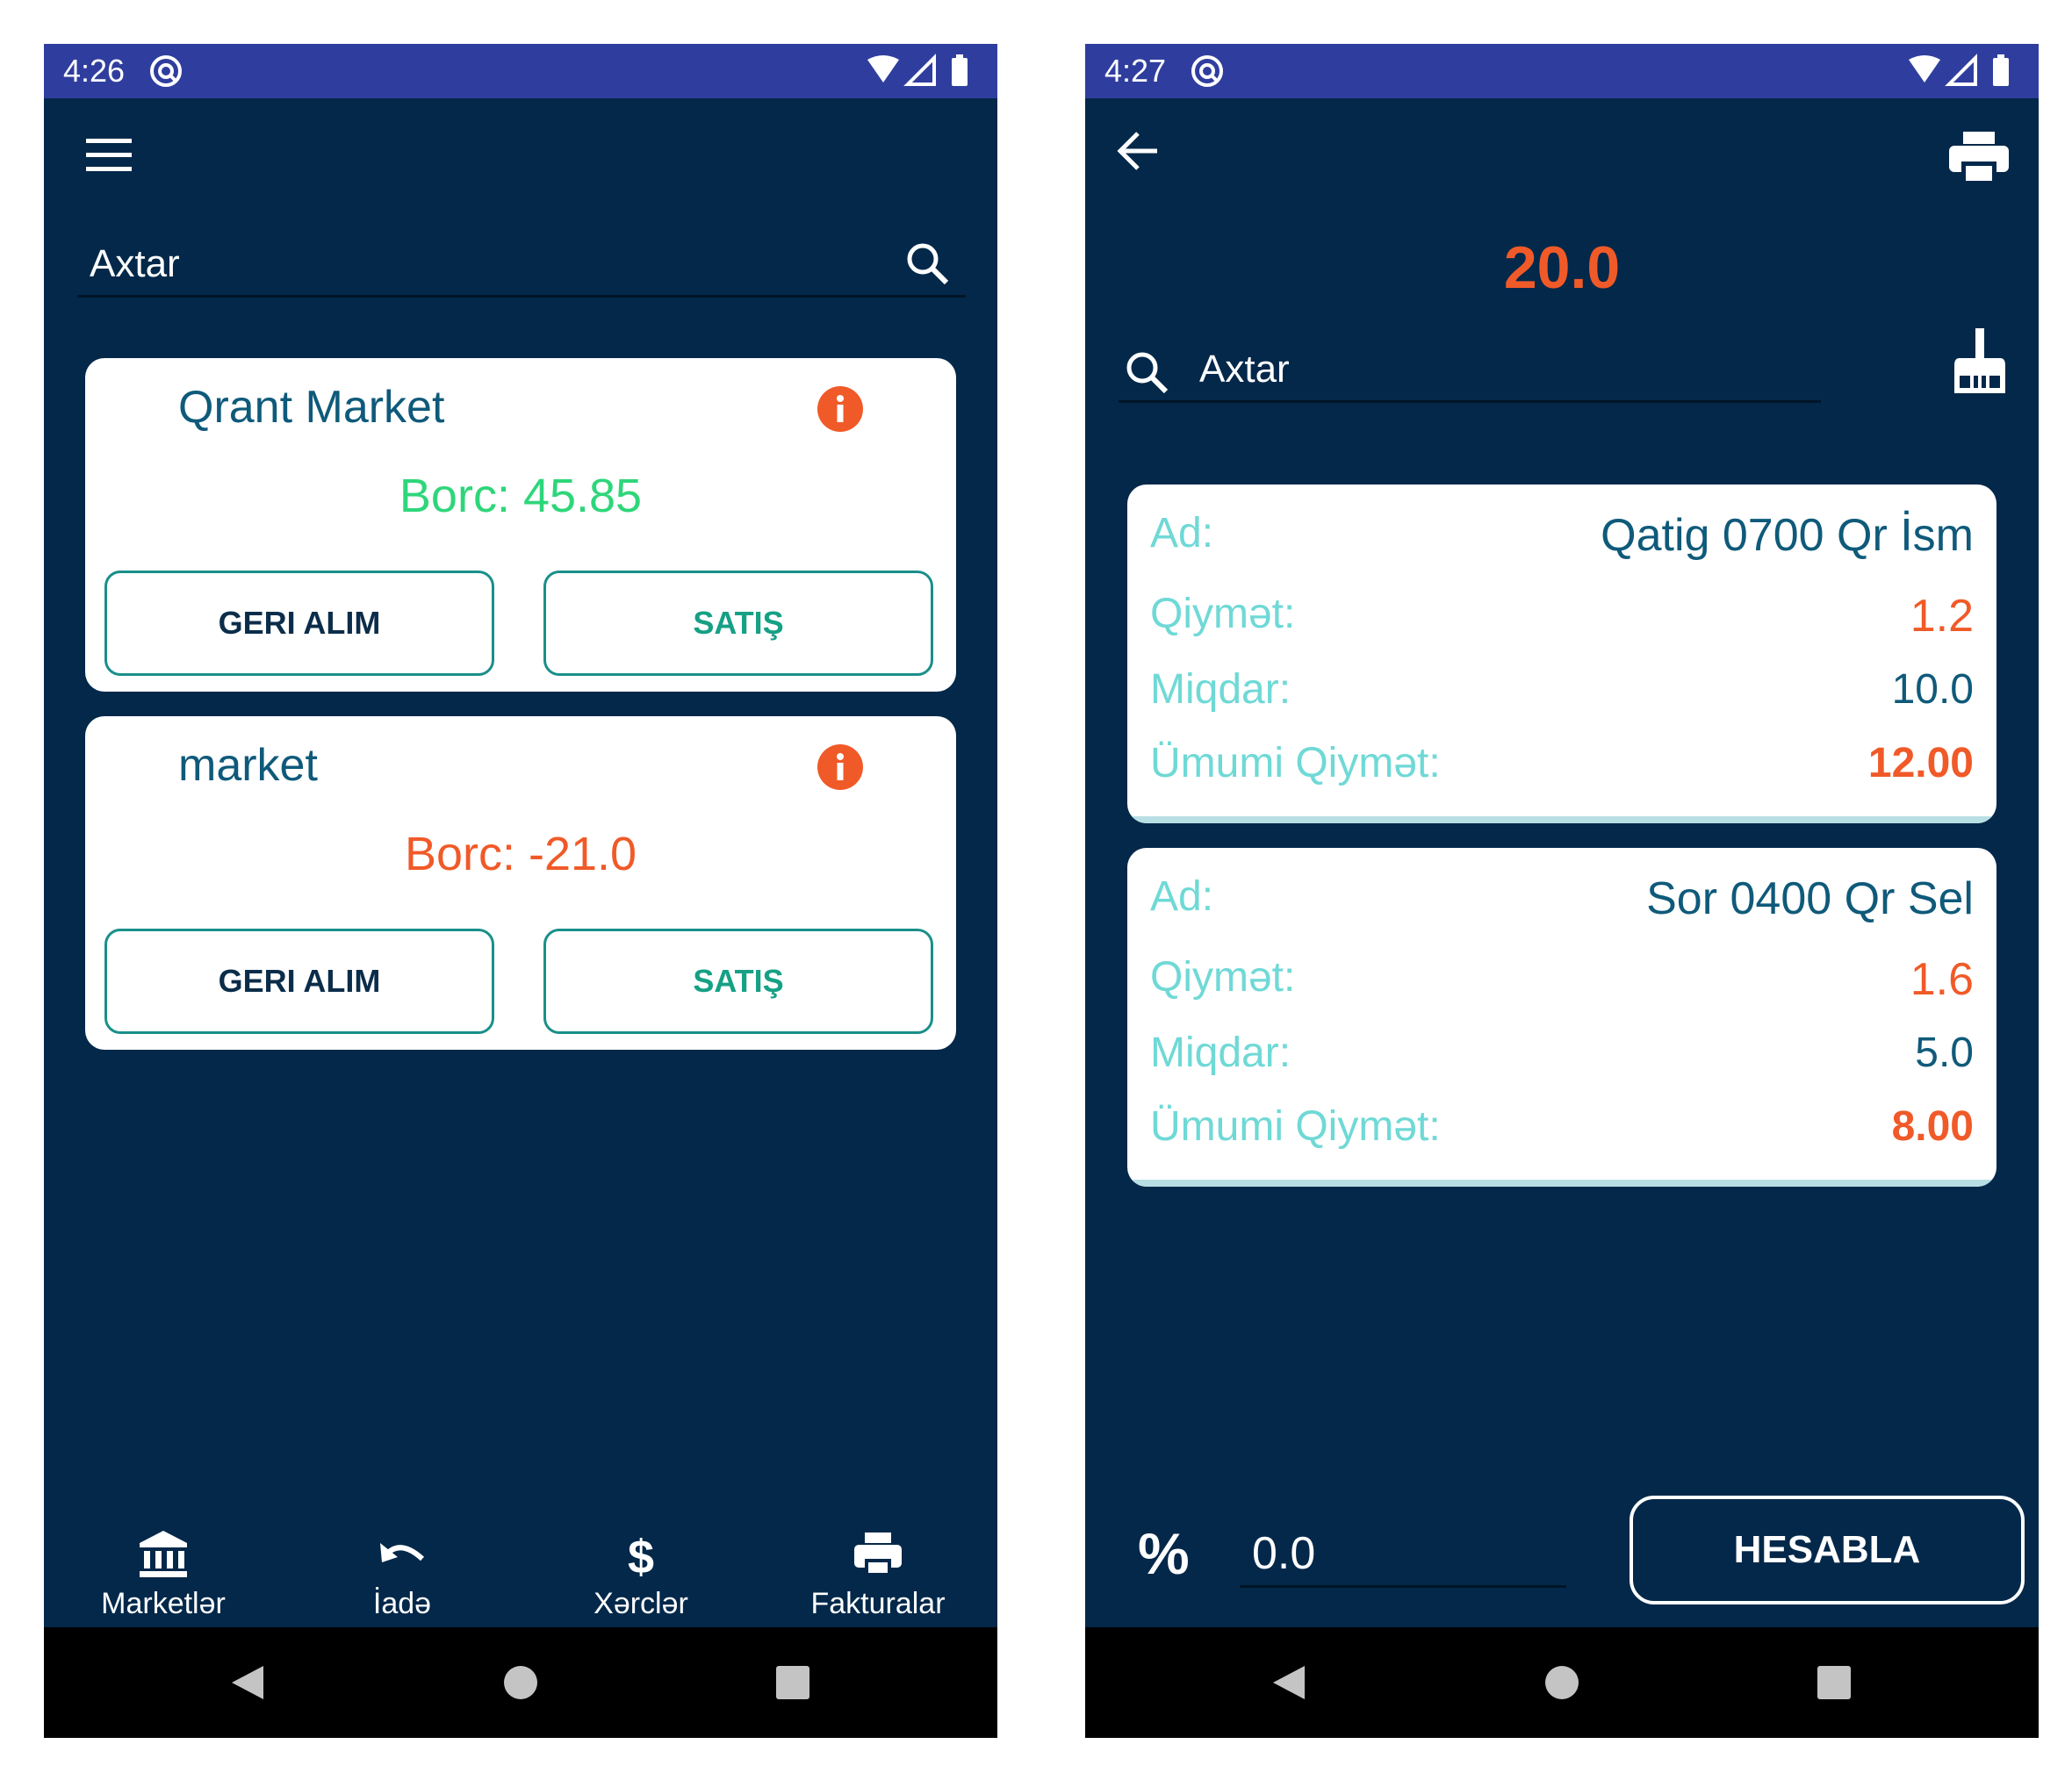  What do you see at coordinates (402, 1604) in the screenshot?
I see `nav-label: İadə` at bounding box center [402, 1604].